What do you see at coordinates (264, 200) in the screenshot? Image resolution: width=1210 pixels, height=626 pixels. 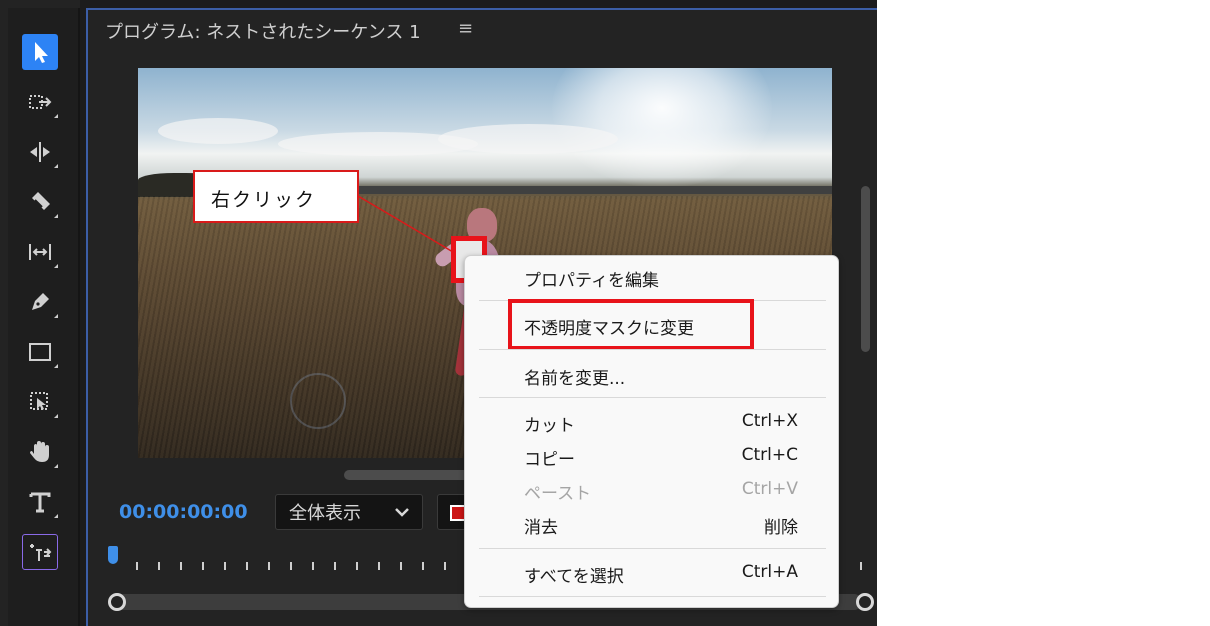 I see `callout-text: 右クリック` at bounding box center [264, 200].